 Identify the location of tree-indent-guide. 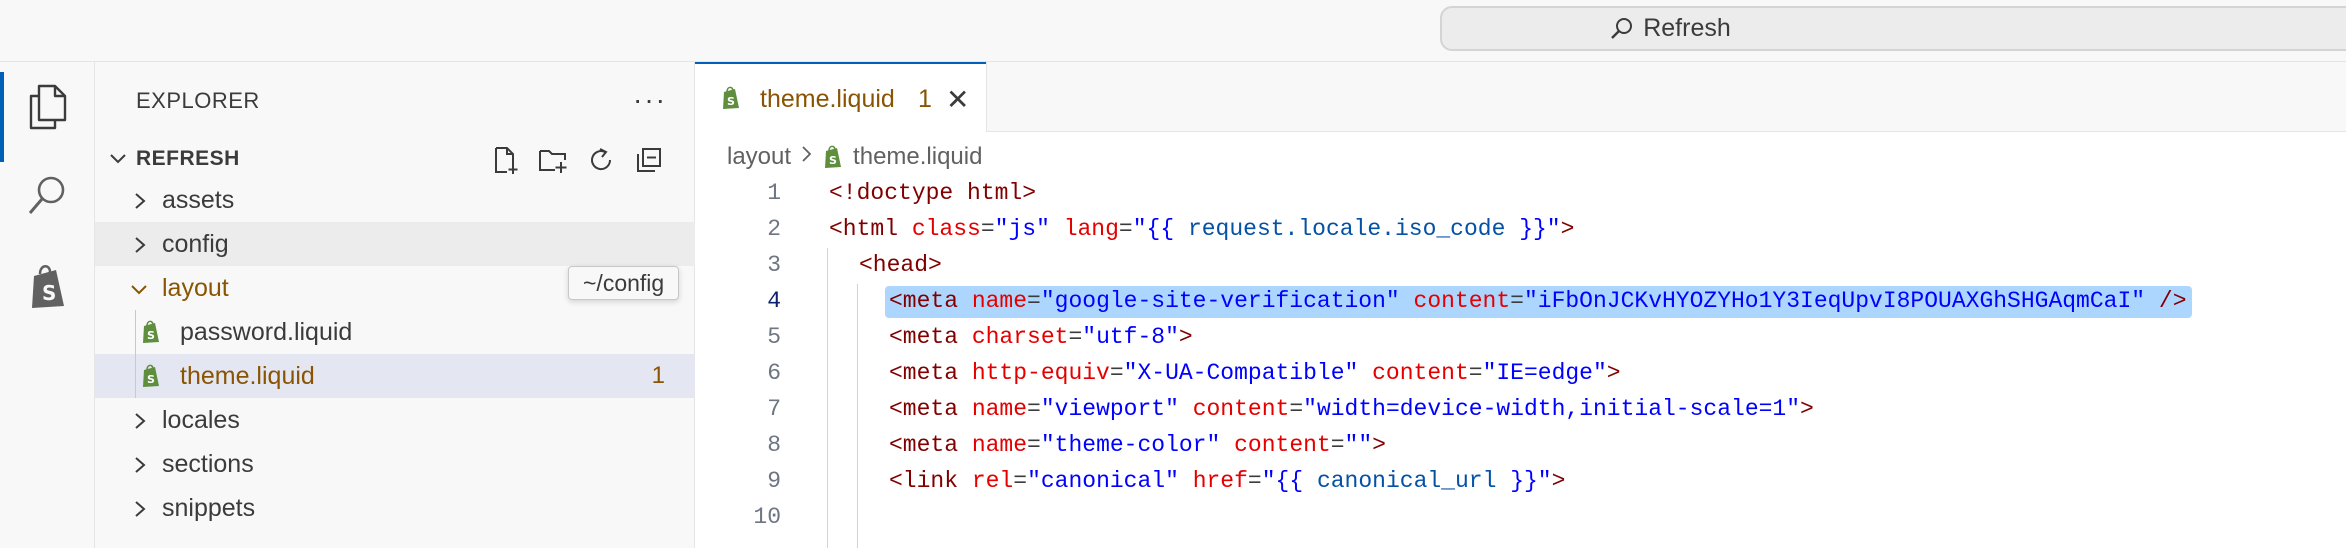
(135, 354).